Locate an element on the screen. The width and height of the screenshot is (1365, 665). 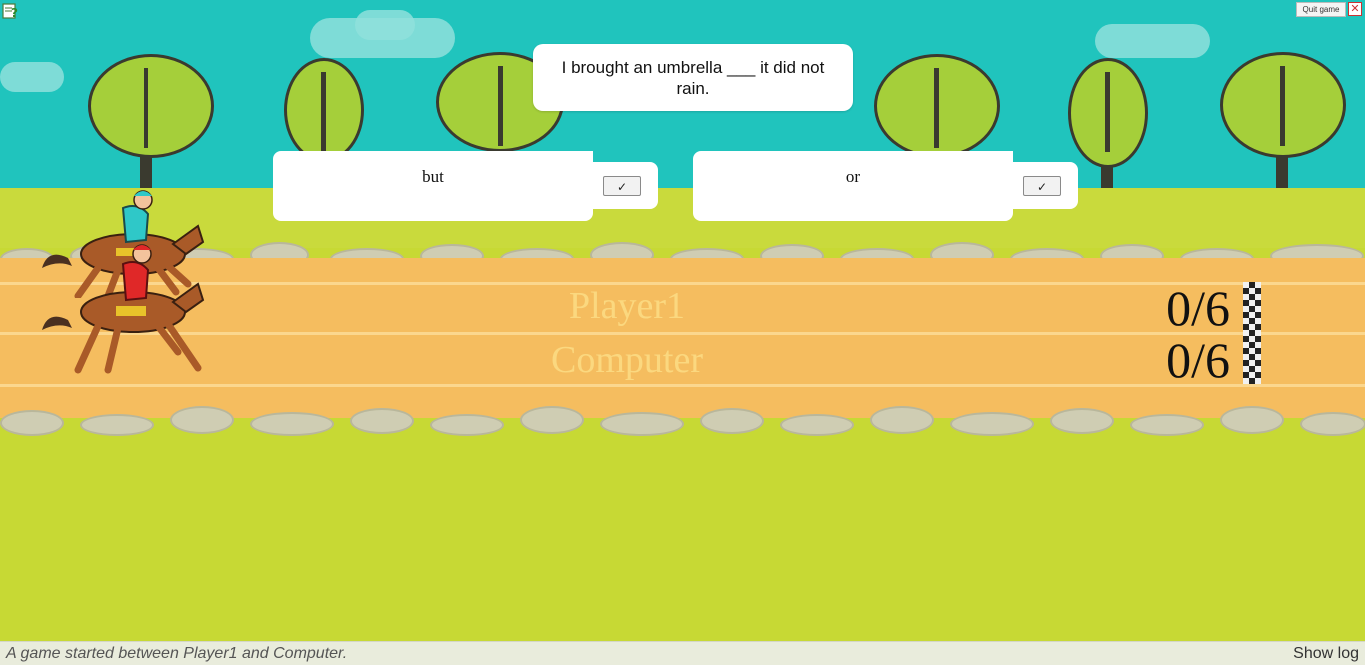
horse-rider-red-icon is located at coordinates (123, 309).